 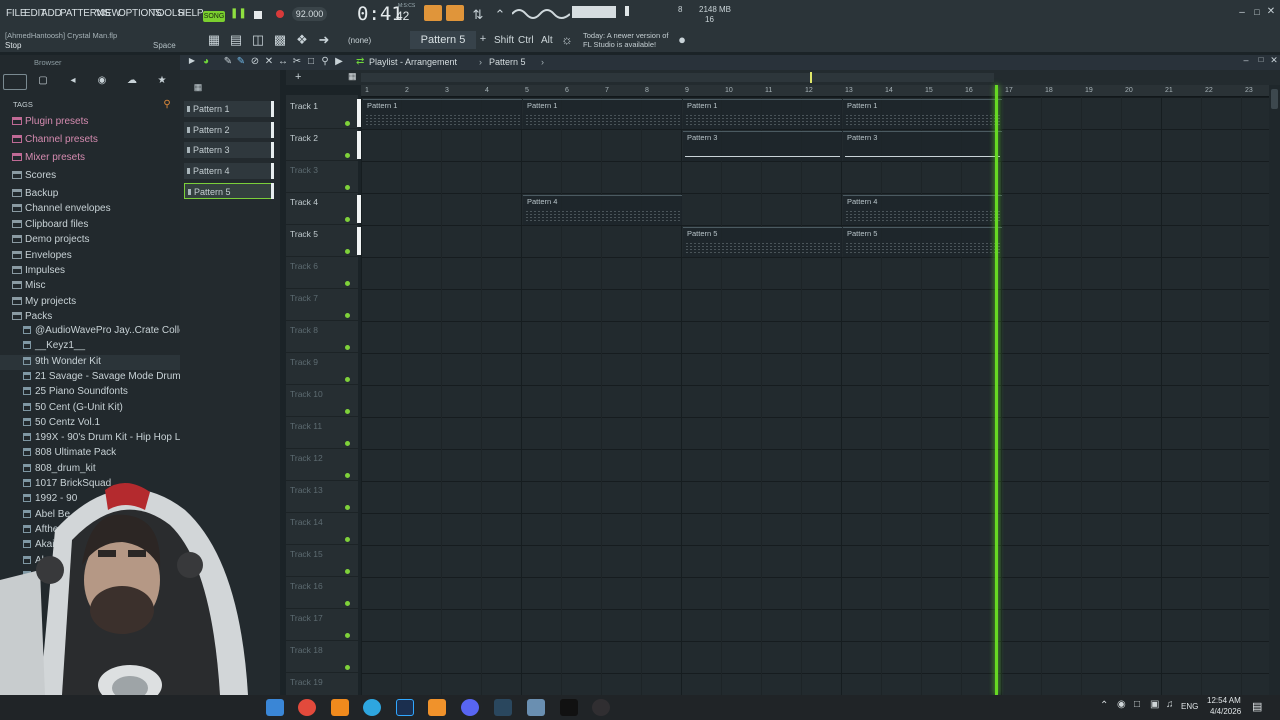 I want to click on track-header: Track 10, so click(x=322, y=401).